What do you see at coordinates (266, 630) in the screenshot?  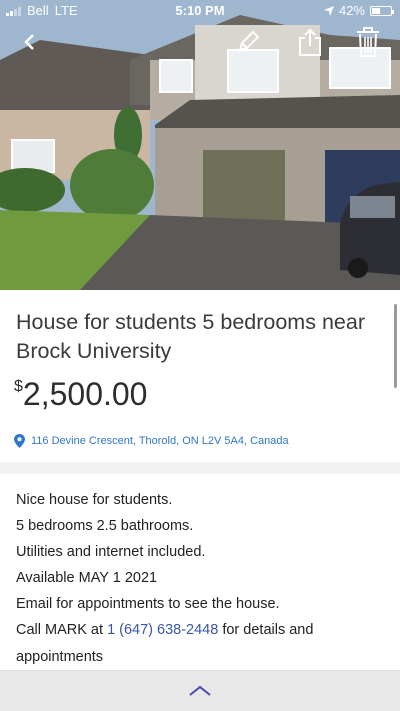 I see `call-suffix: for details and` at bounding box center [266, 630].